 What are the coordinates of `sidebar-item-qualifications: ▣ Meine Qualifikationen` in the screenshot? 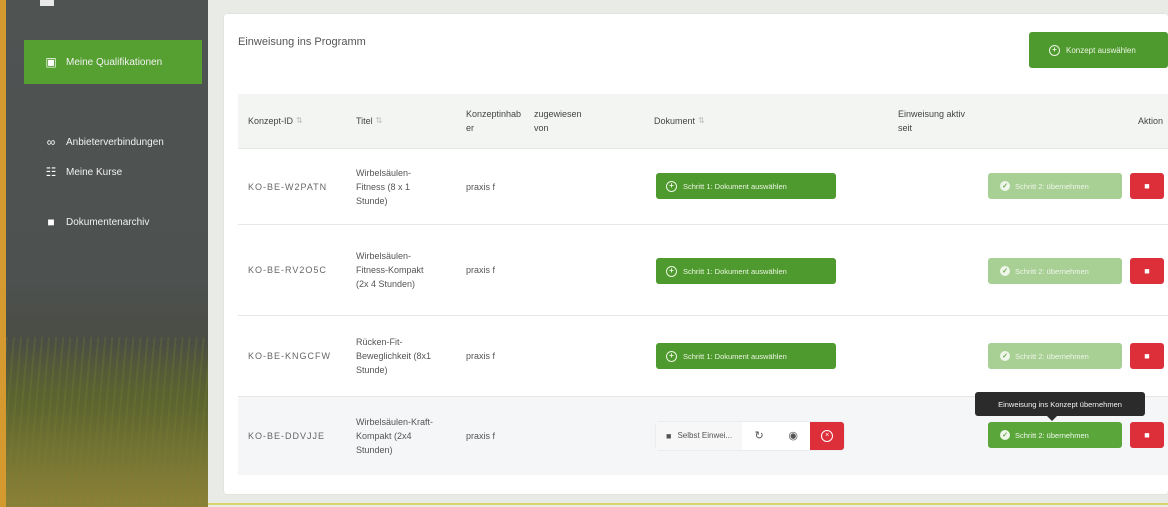 It's located at (113, 62).